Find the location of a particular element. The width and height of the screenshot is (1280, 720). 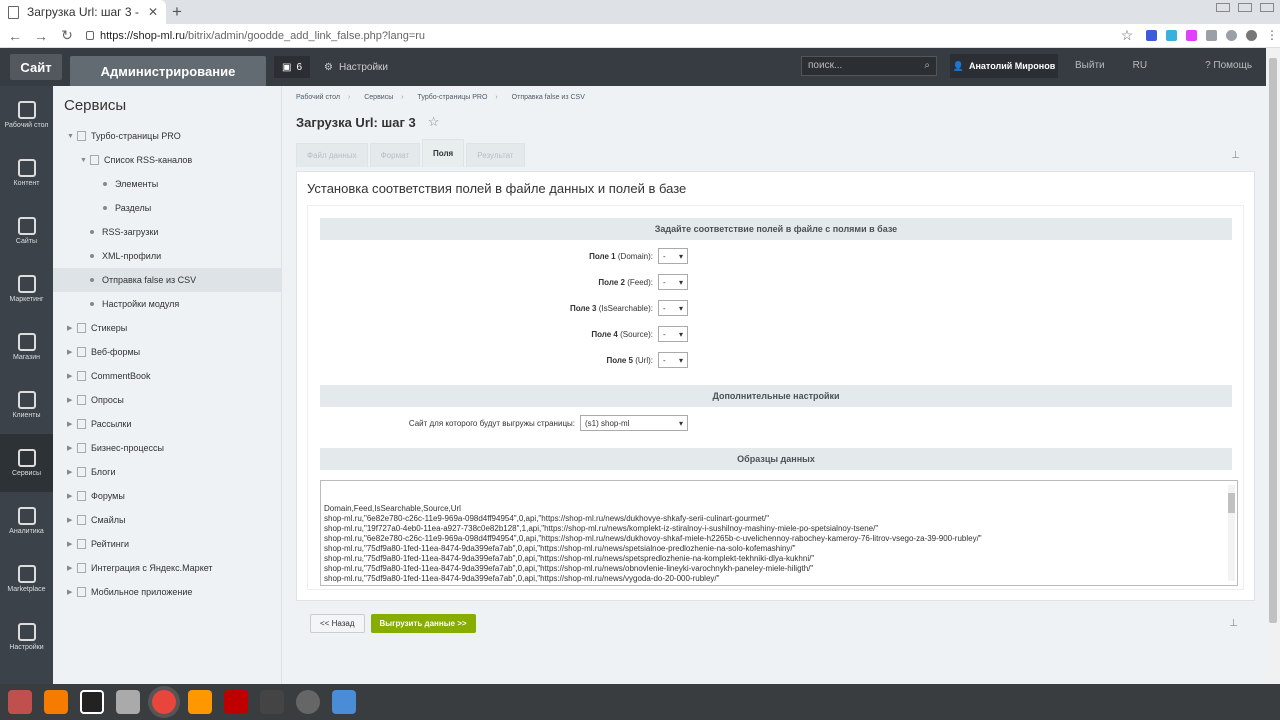

sidebar-item: ▶ Смайлы is located at coordinates (167, 520).